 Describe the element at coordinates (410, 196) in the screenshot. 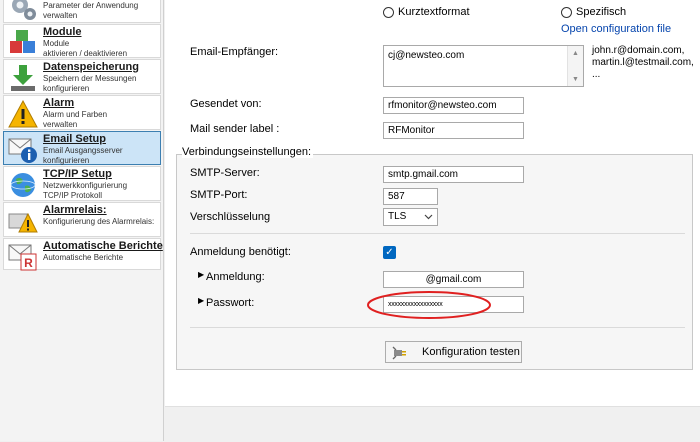

I see `smtp-port-input: 587` at that location.